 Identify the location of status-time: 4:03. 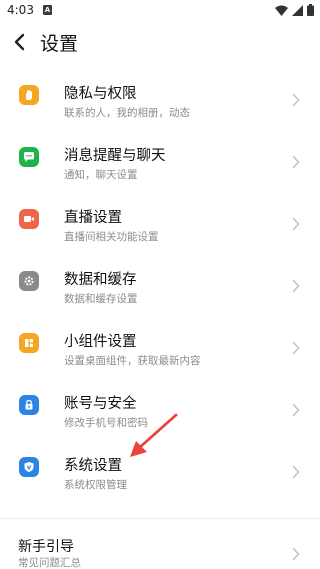
(20, 10).